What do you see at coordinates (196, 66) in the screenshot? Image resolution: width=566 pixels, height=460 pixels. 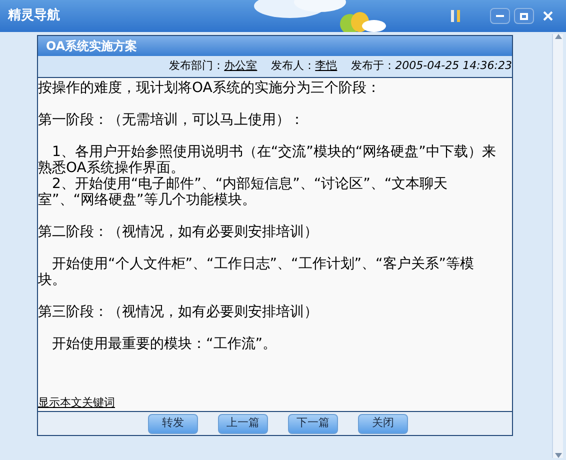 I see `meta-label: 发布部门：` at bounding box center [196, 66].